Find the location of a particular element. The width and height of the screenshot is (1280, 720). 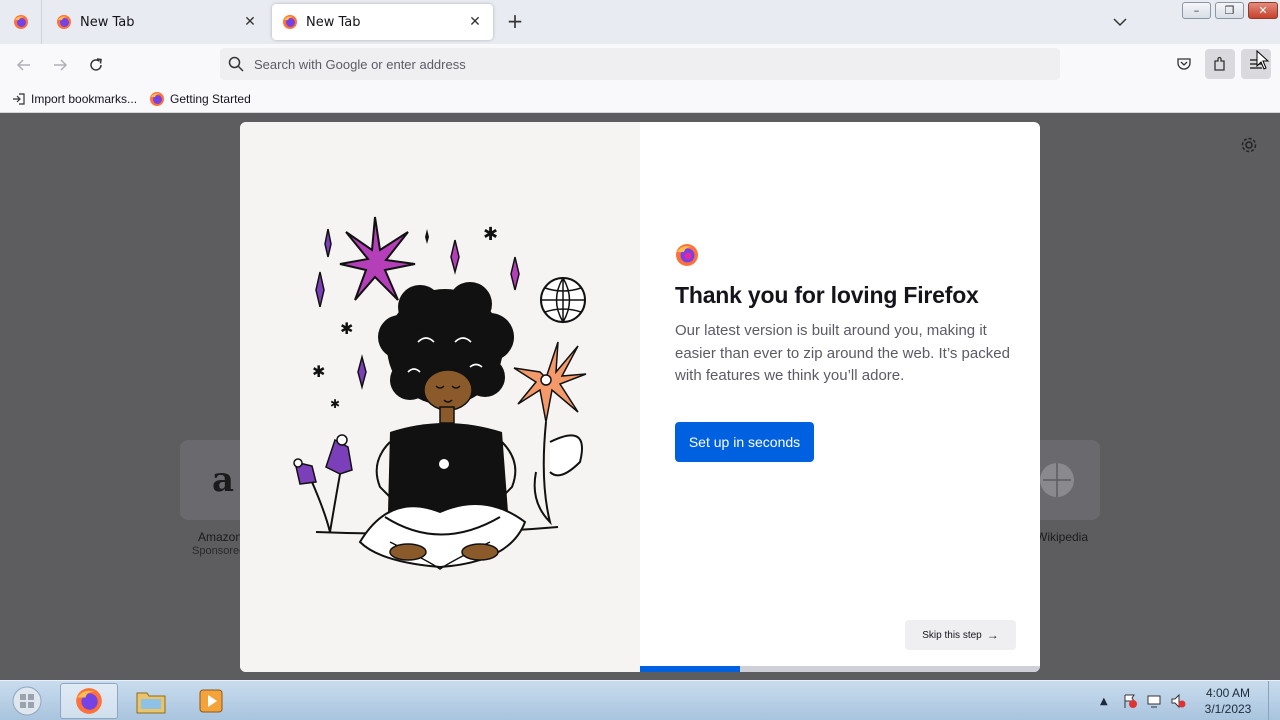

amazon-logo-icon: a is located at coordinates (223, 480).